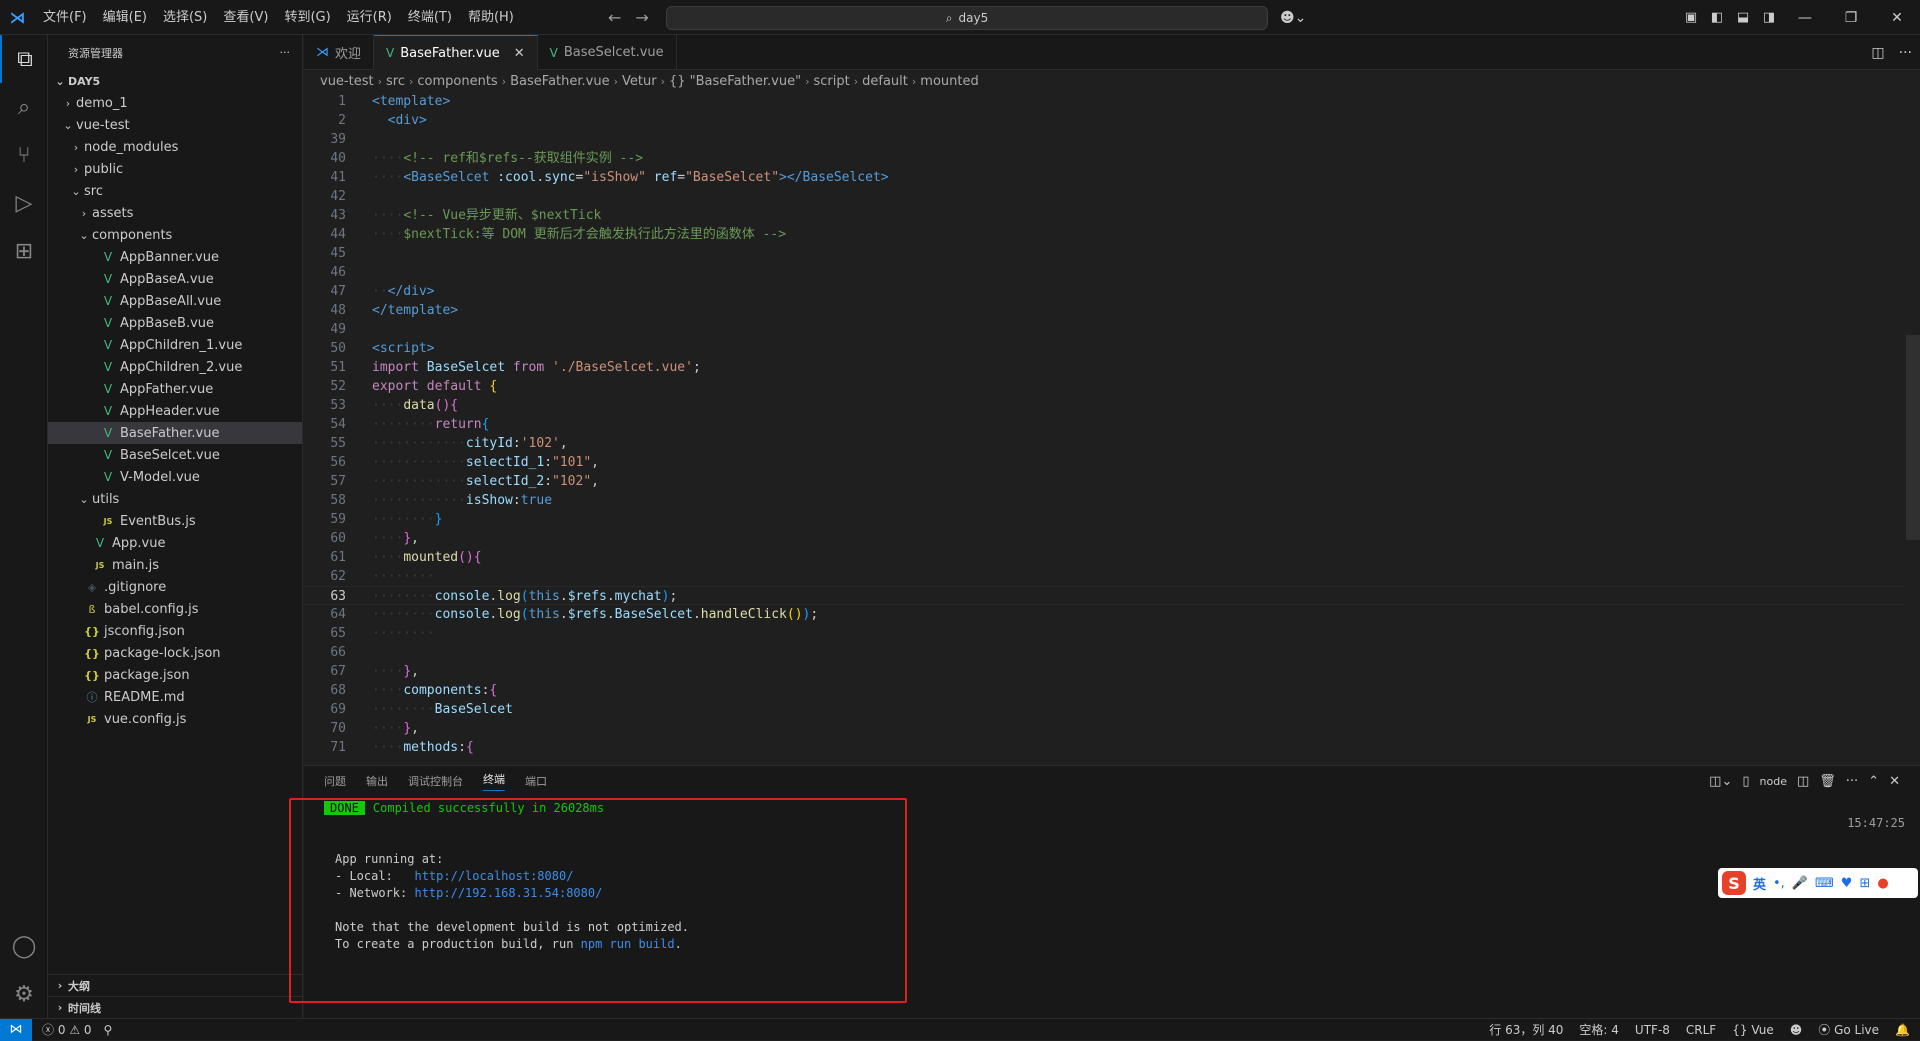 The width and height of the screenshot is (1920, 1041). Describe the element at coordinates (1864, 883) in the screenshot. I see `grid-icon: ⊞` at that location.